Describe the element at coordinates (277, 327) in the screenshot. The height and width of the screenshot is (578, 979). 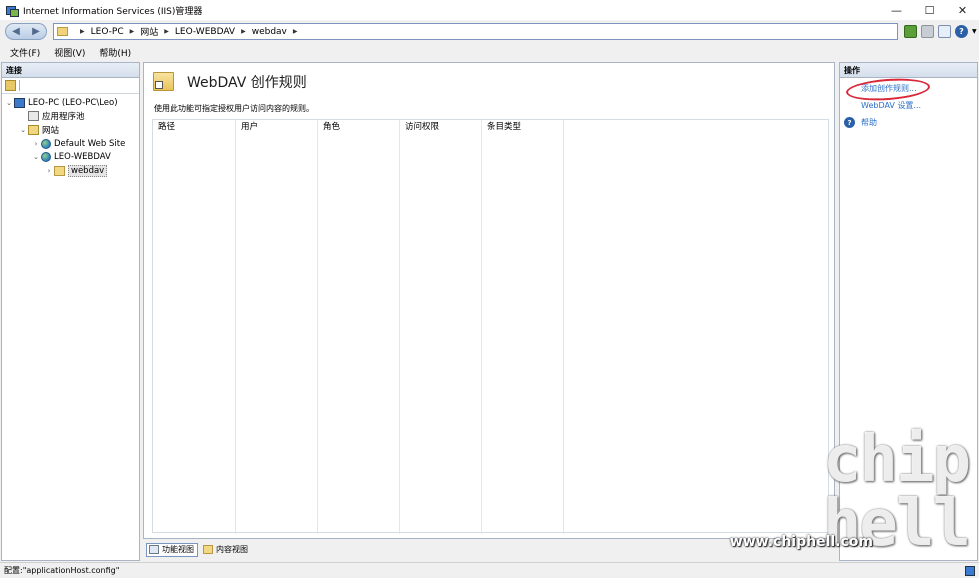
I see `column-header-users: 用户` at that location.